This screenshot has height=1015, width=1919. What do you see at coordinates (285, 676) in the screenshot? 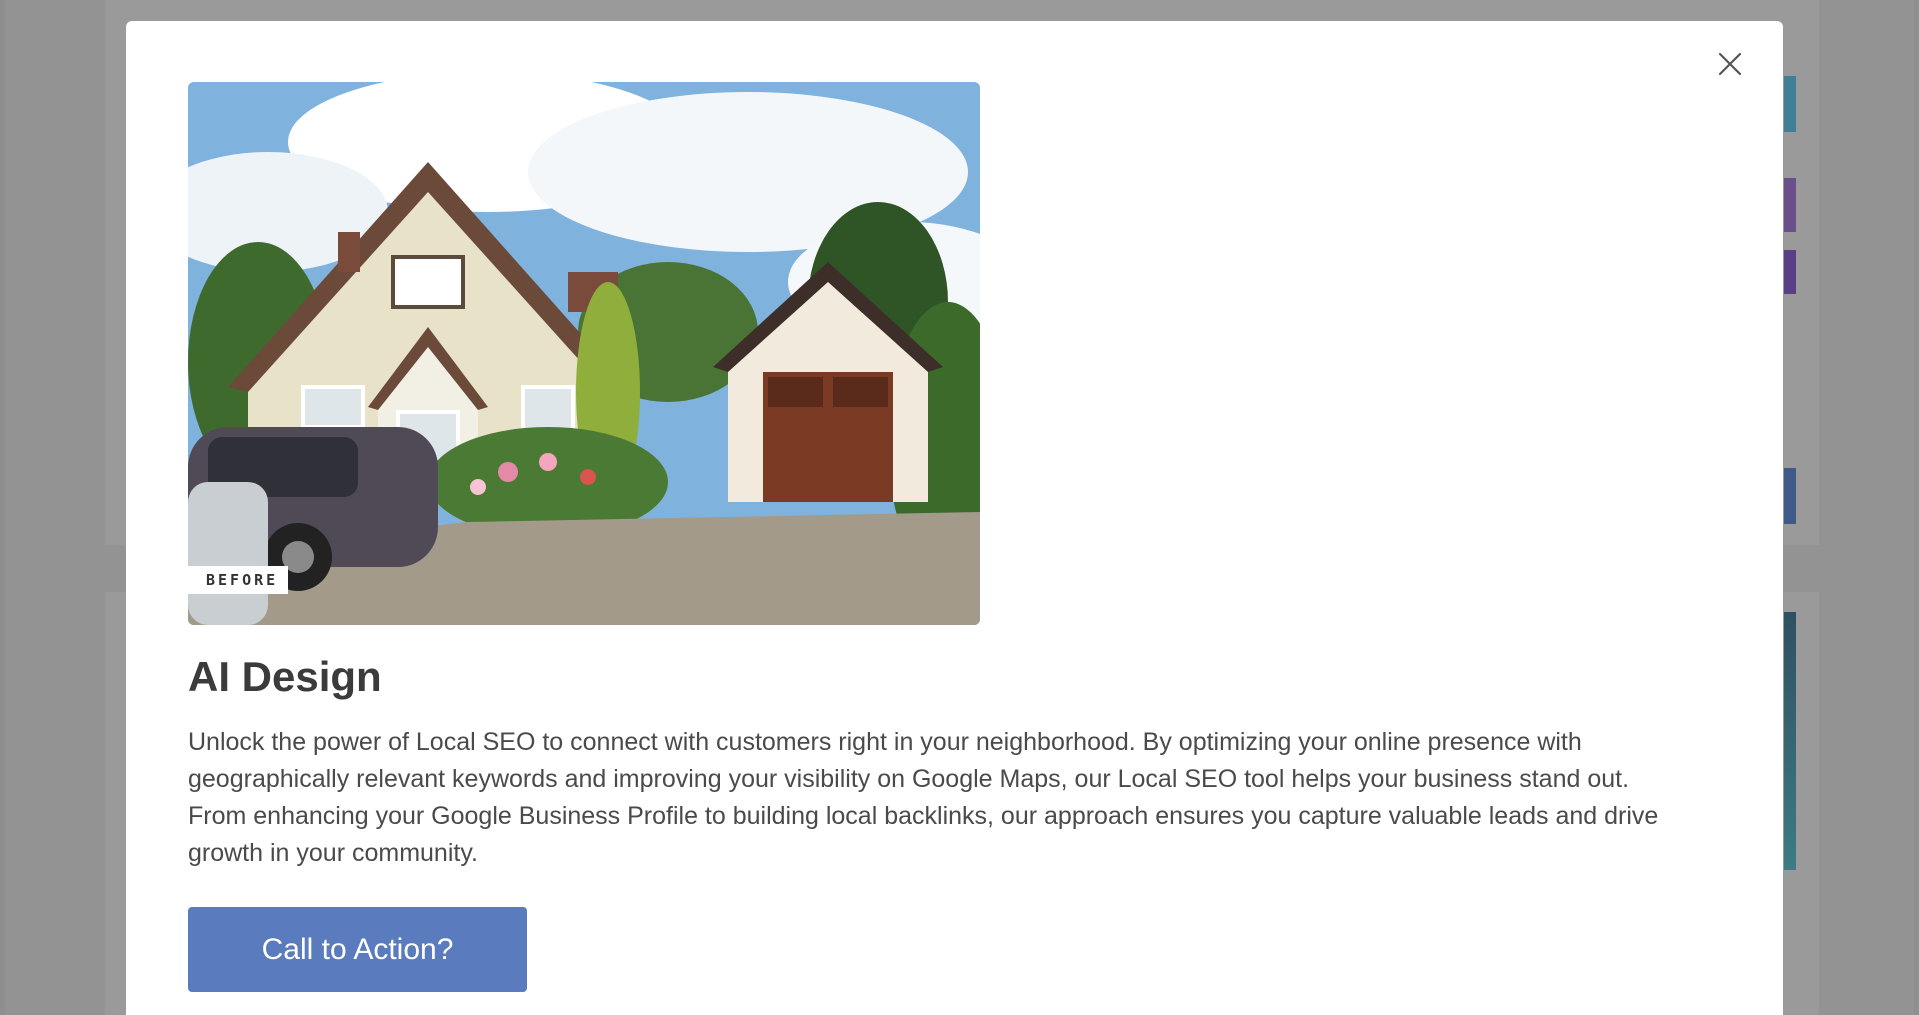
I see `modal-title: AI Design` at bounding box center [285, 676].